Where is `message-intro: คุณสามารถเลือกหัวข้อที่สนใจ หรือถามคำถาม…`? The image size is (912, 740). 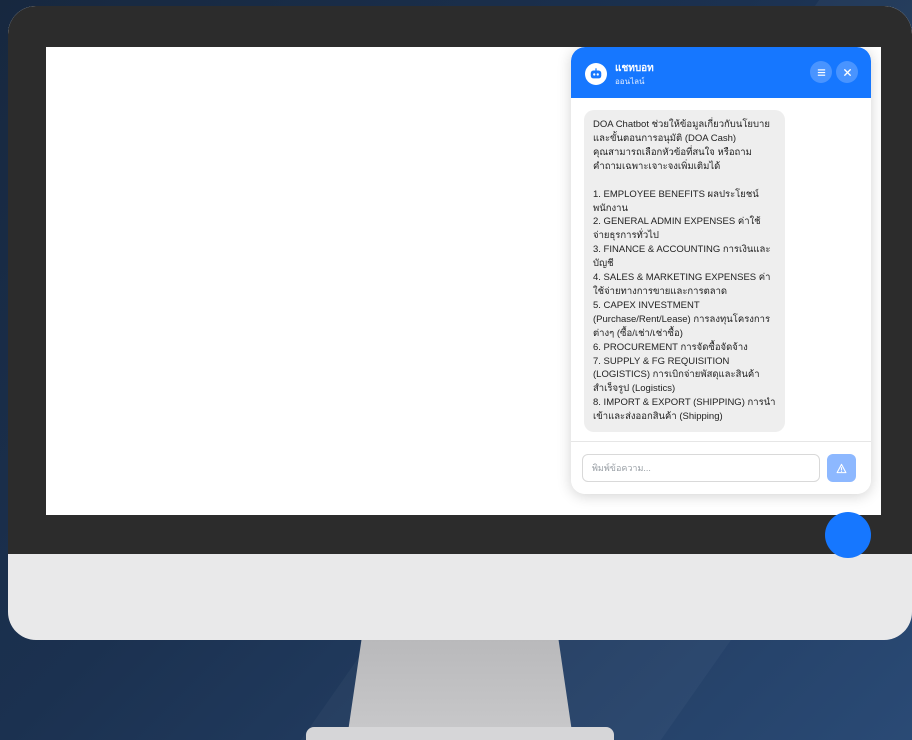
message-intro: คุณสามารถเลือกหัวข้อที่สนใจ หรือถามคำถาม… is located at coordinates (672, 159).